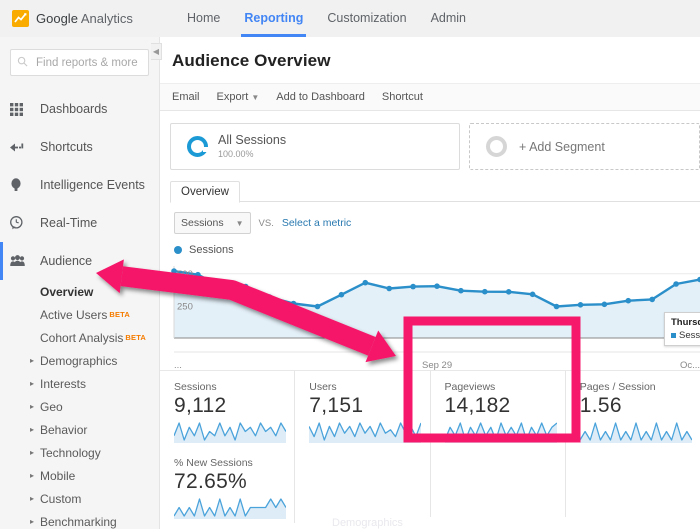 The image size is (700, 529). Describe the element at coordinates (120, 314) in the screenshot. I see `beta-badge: BETA` at that location.